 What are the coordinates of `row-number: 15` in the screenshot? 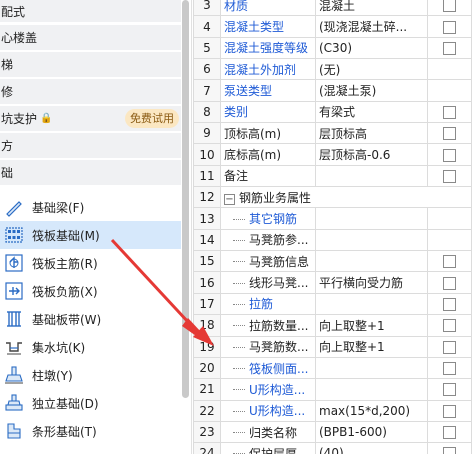 It's located at (207, 261).